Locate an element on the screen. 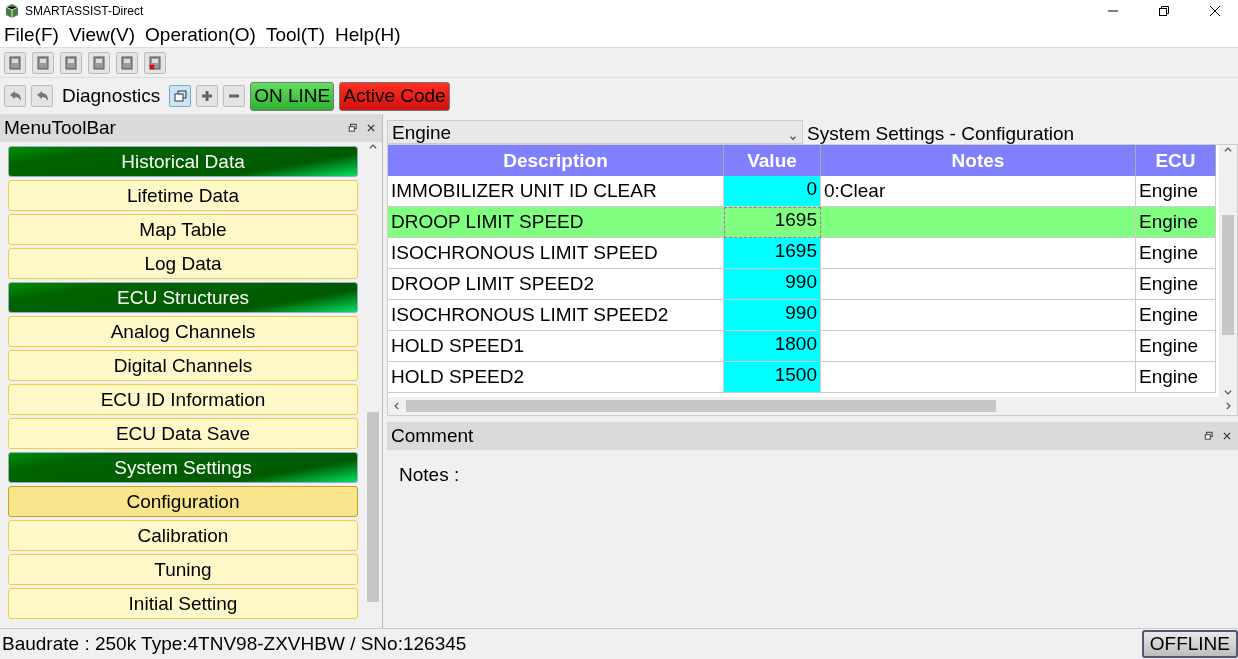 Image resolution: width=1238 pixels, height=659 pixels. menu-button: ECU Data Save is located at coordinates (183, 433).